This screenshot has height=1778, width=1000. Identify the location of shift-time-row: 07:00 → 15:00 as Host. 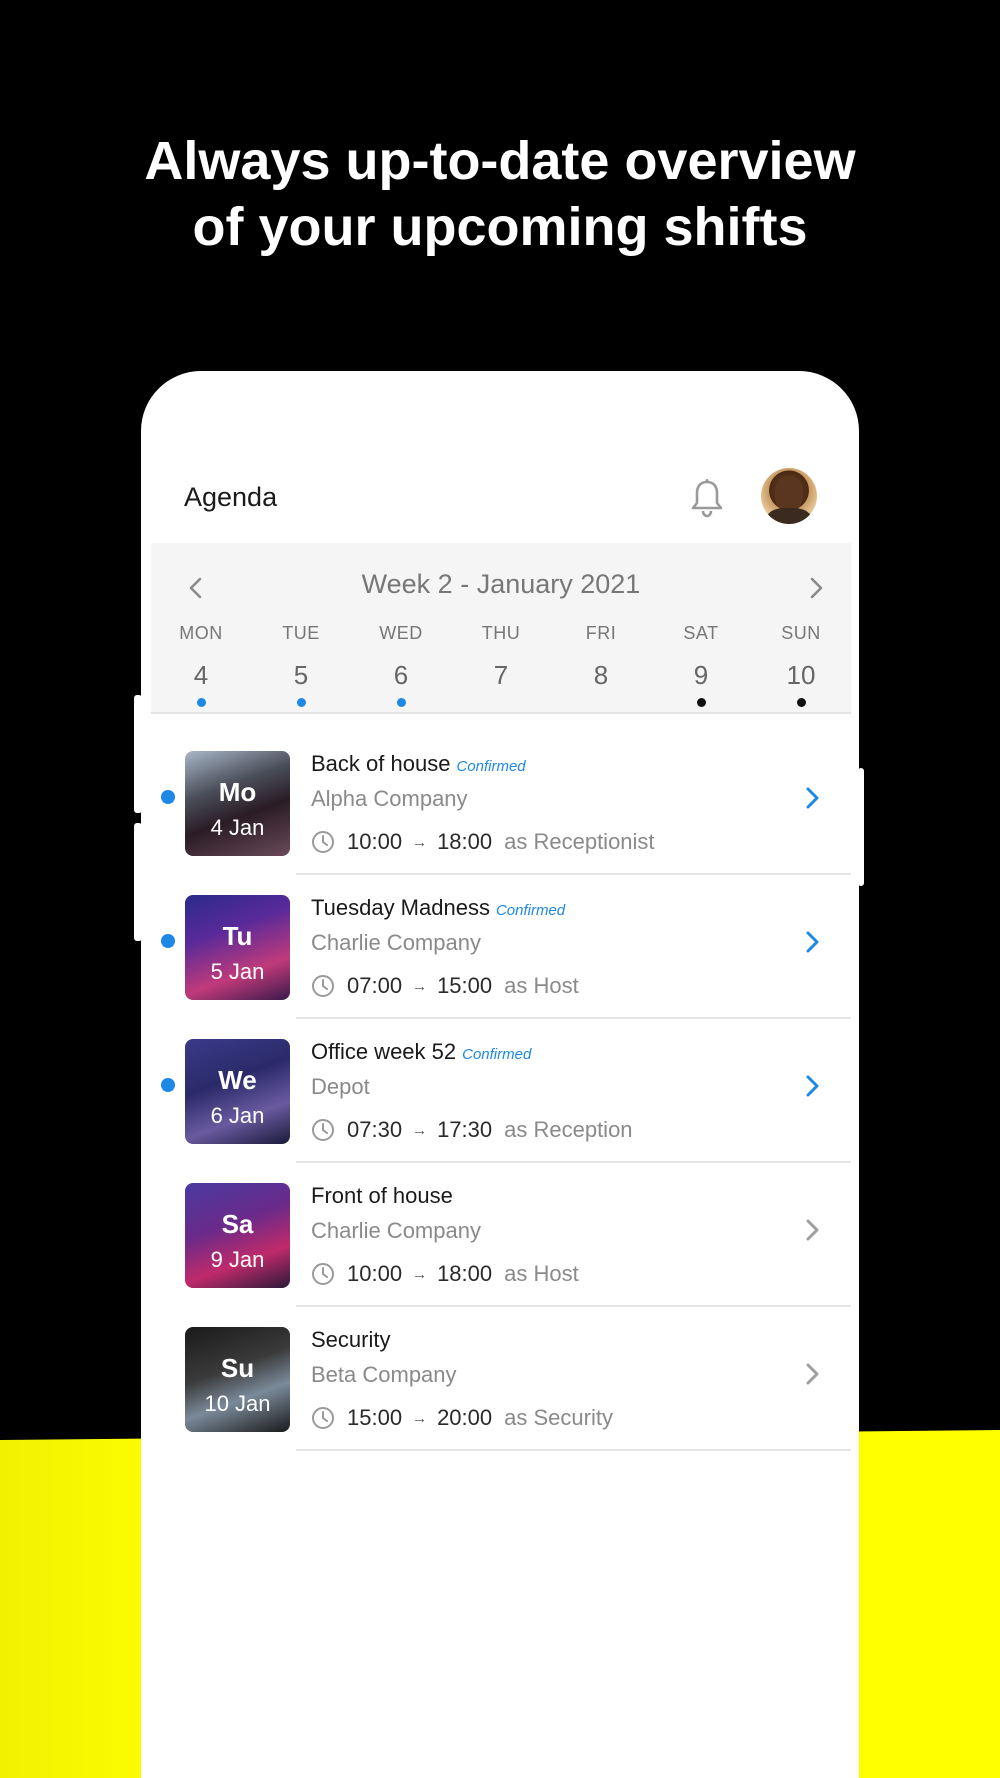
(445, 986).